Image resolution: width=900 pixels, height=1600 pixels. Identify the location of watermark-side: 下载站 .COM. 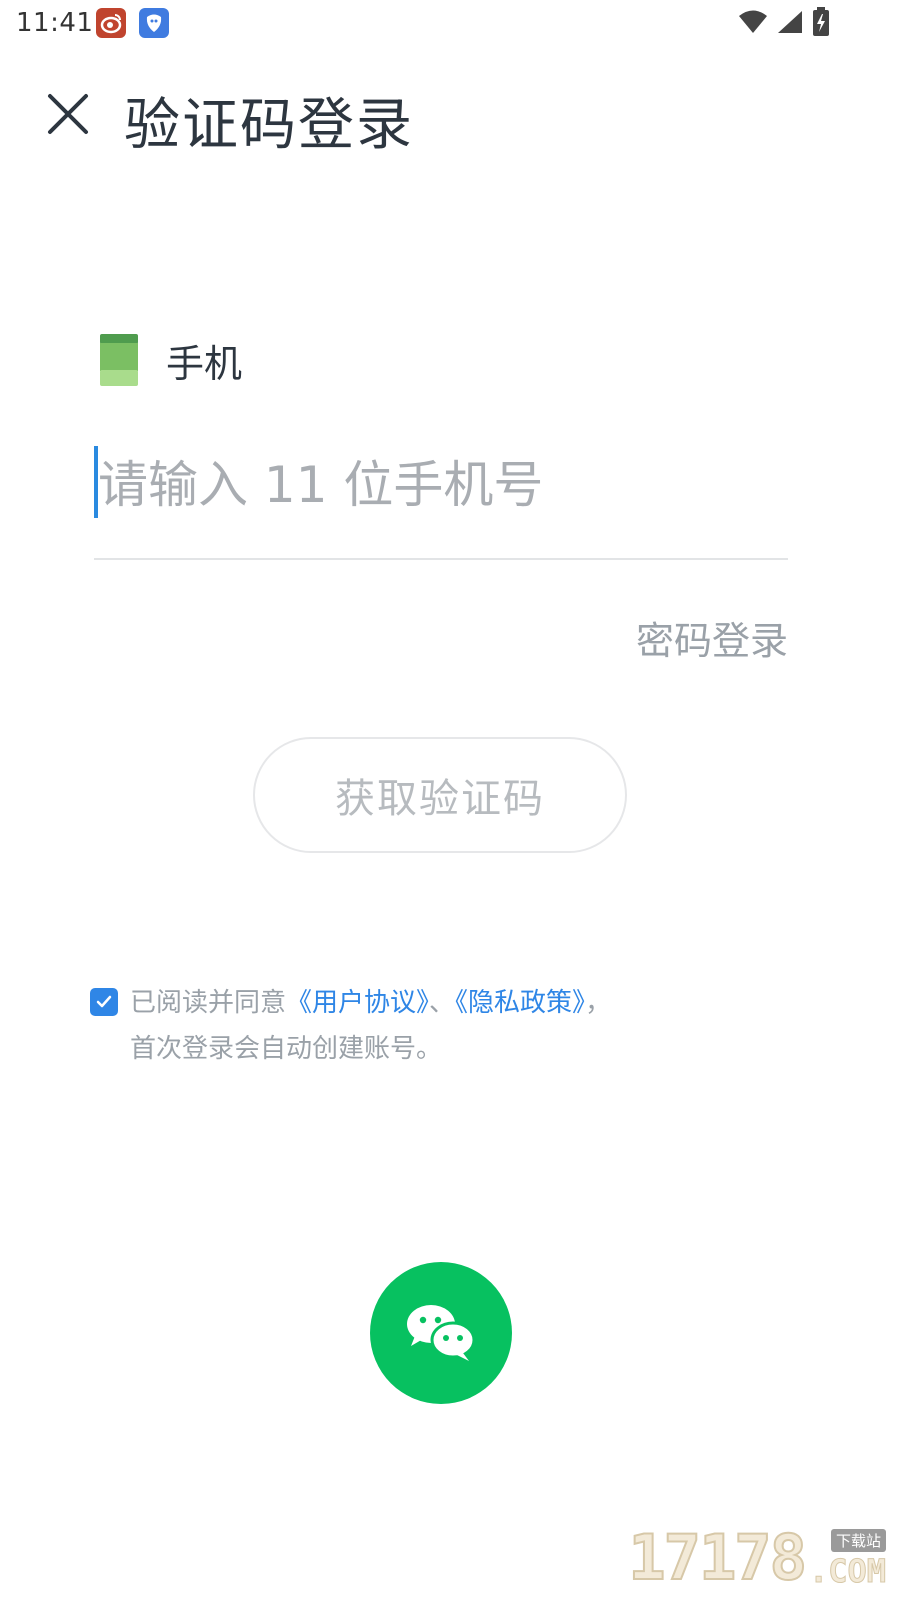
(847, 1560).